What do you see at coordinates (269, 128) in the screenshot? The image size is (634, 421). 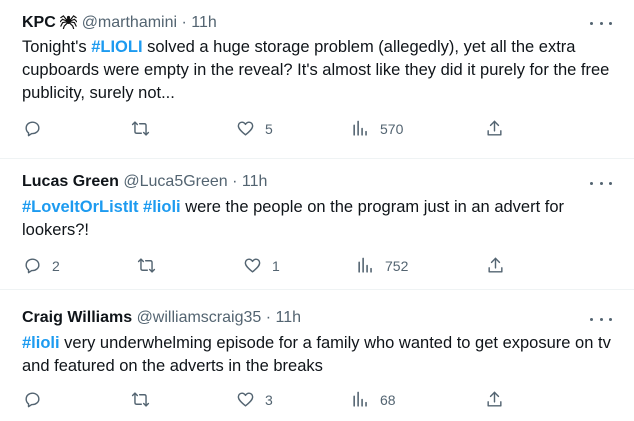 I see `like-count: 5` at bounding box center [269, 128].